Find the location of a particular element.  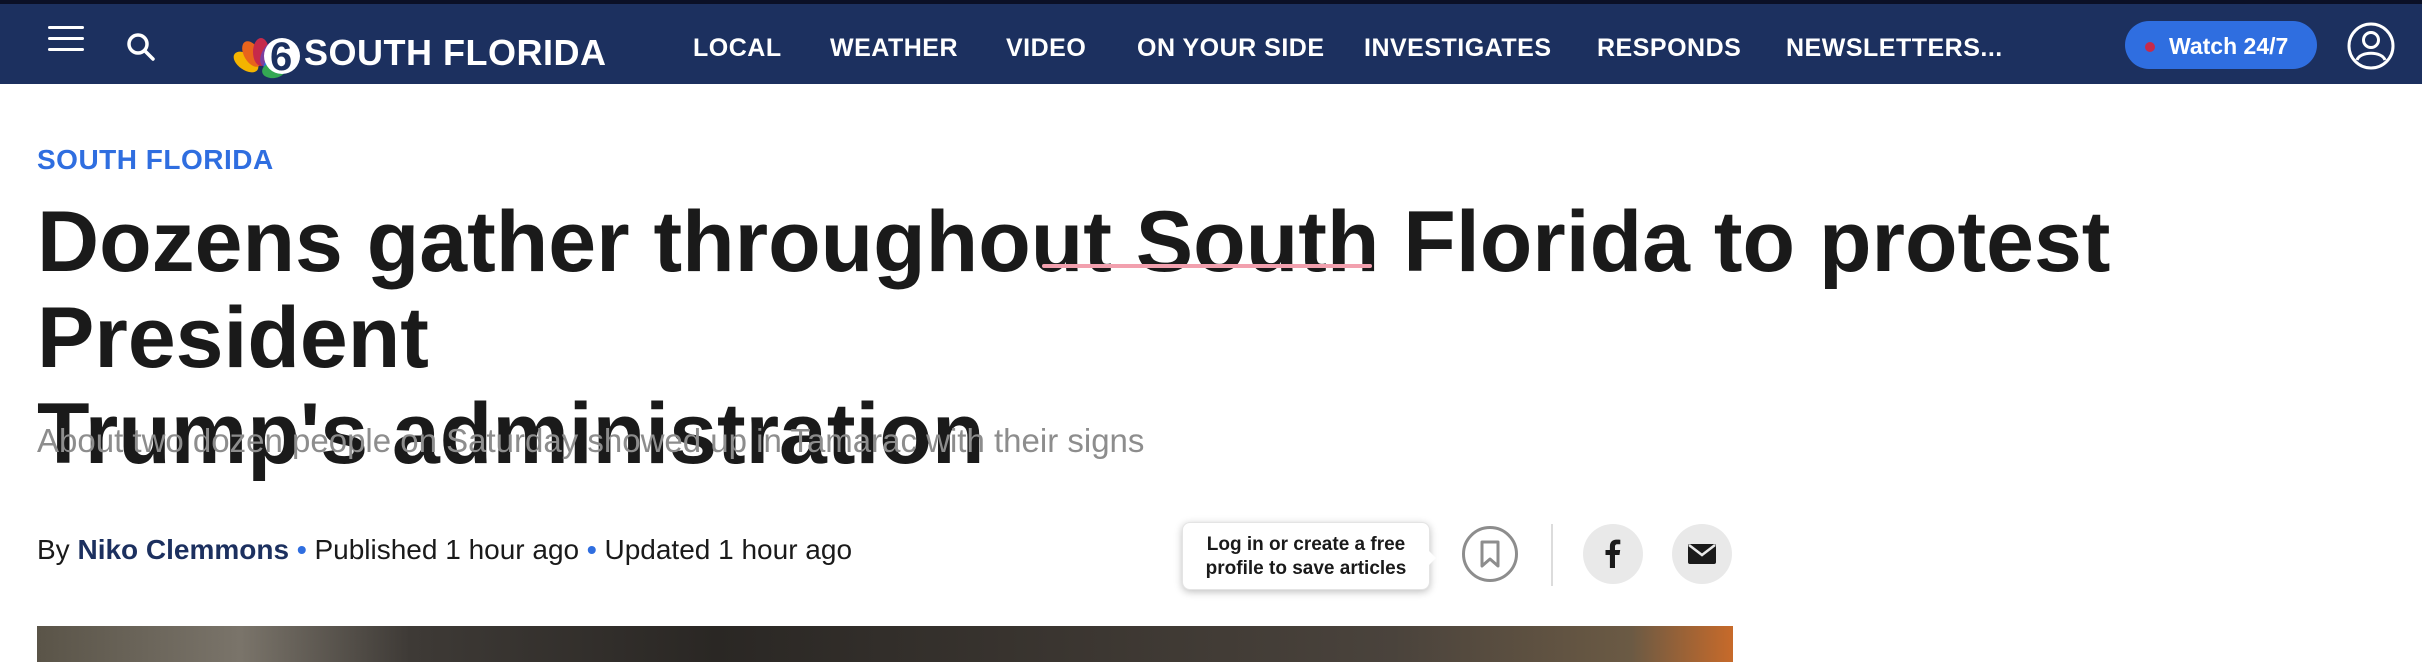

bookmark-button is located at coordinates (1490, 554).